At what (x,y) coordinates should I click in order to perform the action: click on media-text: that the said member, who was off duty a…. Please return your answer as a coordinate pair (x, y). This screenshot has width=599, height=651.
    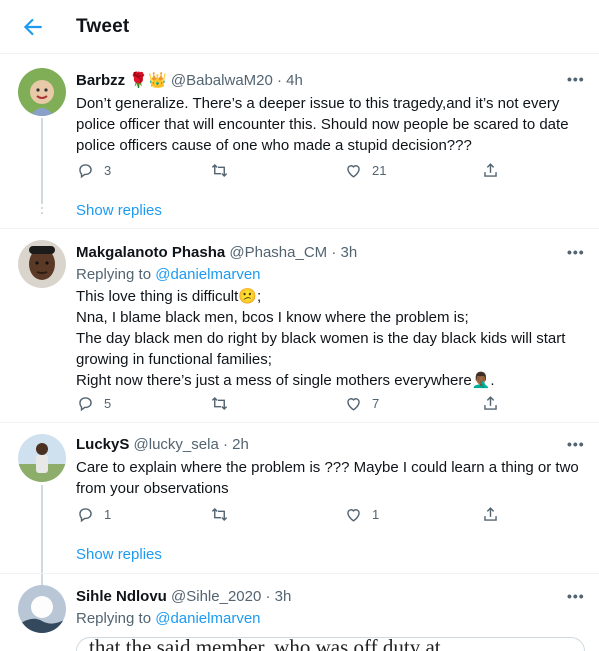
    Looking at the image, I should click on (265, 644).